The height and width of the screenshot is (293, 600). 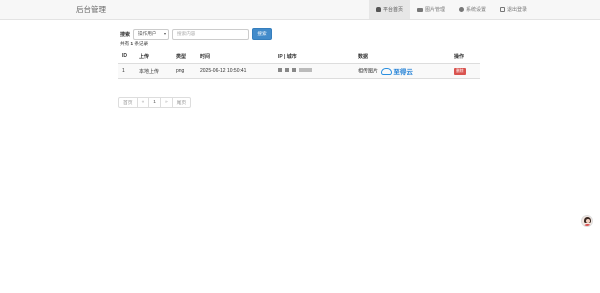 What do you see at coordinates (181, 102) in the screenshot?
I see `page-last-button: 尾页` at bounding box center [181, 102].